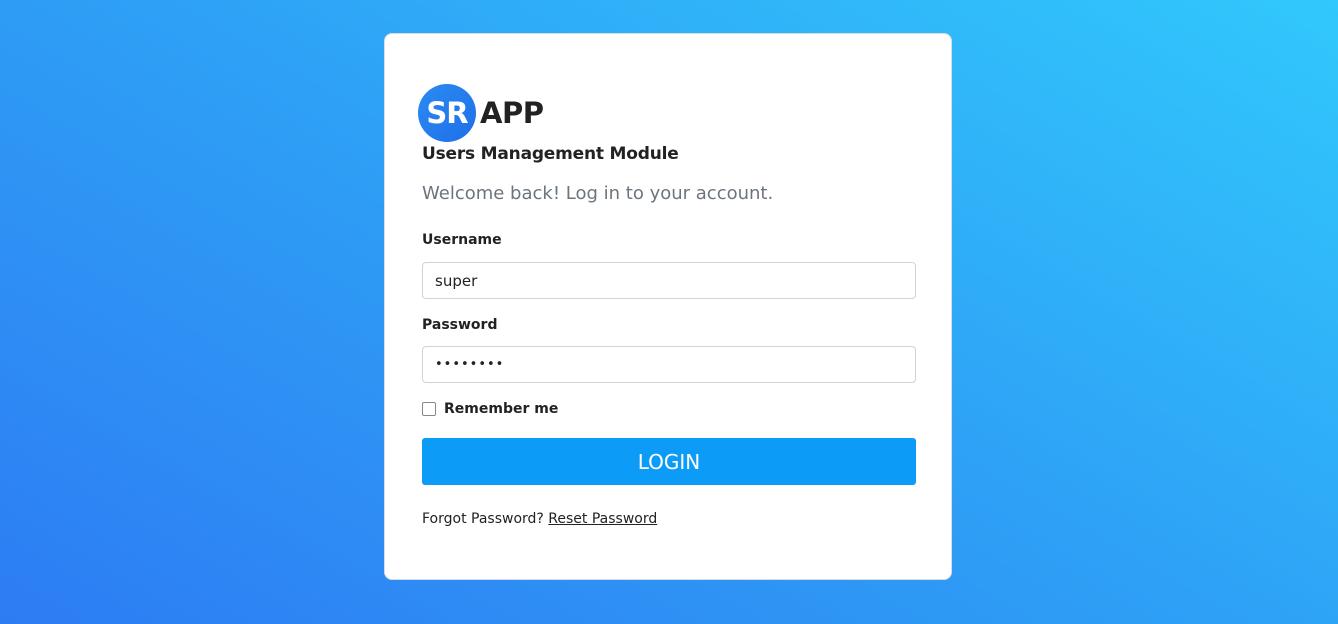  I want to click on forgot-password: Forgot Password? Reset Password, so click(539, 519).